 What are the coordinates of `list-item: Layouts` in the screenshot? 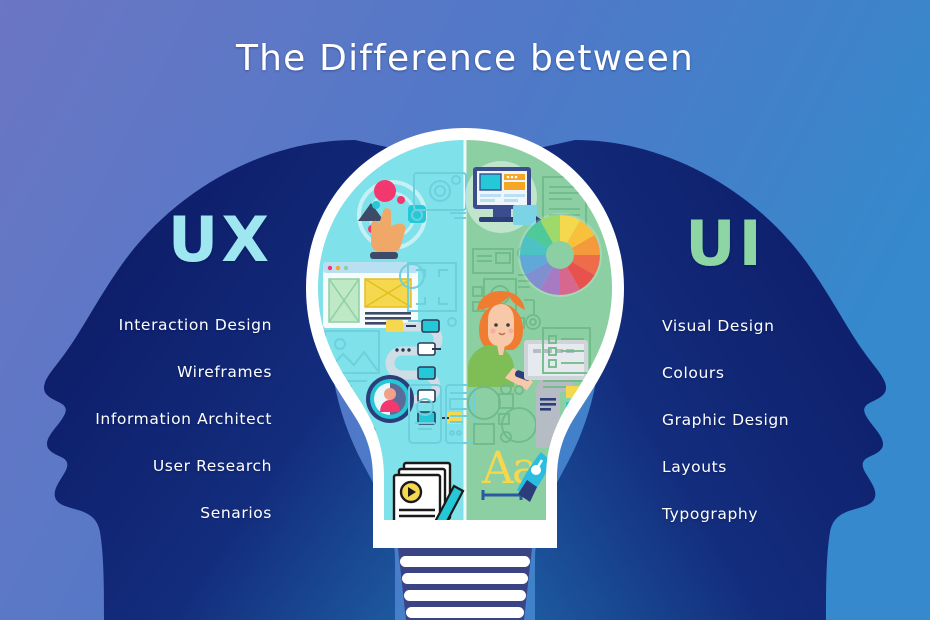 It's located at (694, 467).